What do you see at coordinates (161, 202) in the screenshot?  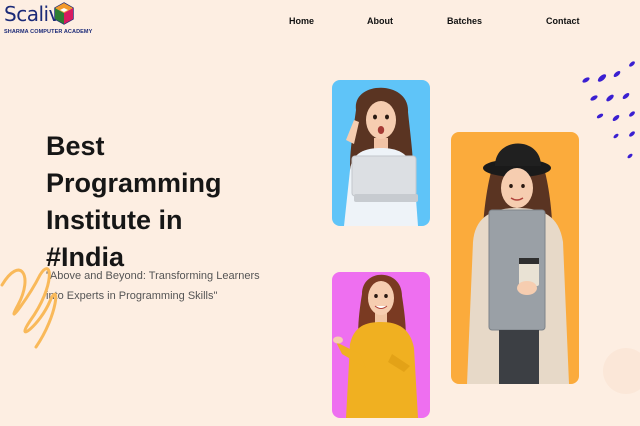 I see `hero-title: Best Programming Institute in #India` at bounding box center [161, 202].